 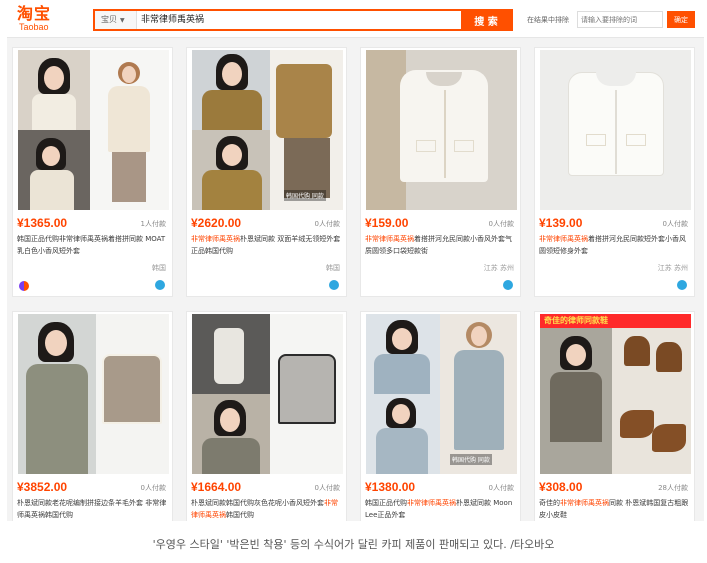 I want to click on title-text: 朴恩斌同款老花呢编制拼接边条羊毛外套 非常律师禹英祸韩国代购, so click(x=92, y=509).